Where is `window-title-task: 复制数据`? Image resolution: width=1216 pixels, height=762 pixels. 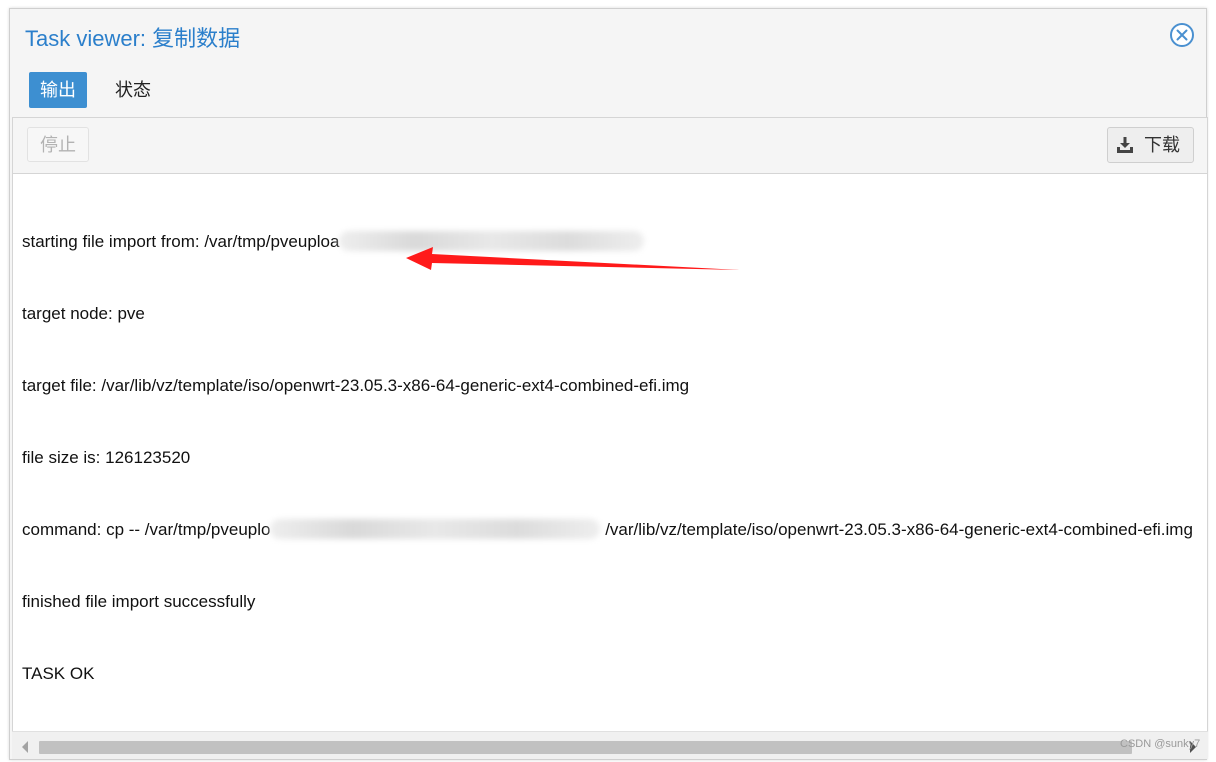
window-title-task: 复制数据 is located at coordinates (196, 38).